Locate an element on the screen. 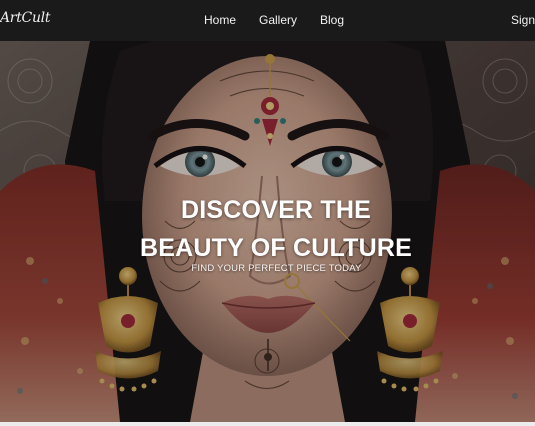 This screenshot has height=426, width=535. main-nav: Home Gallery Blog is located at coordinates (267, 20).